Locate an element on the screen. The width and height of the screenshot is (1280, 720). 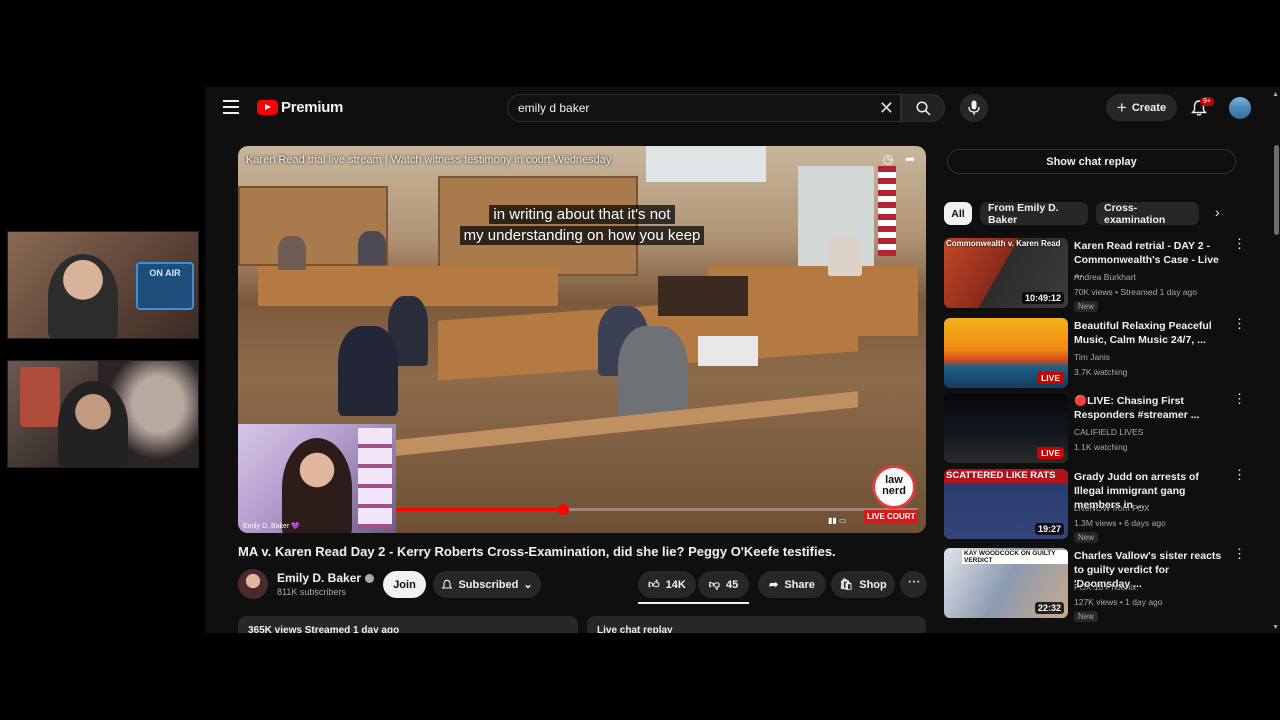
join-button: Join is located at coordinates (404, 584).